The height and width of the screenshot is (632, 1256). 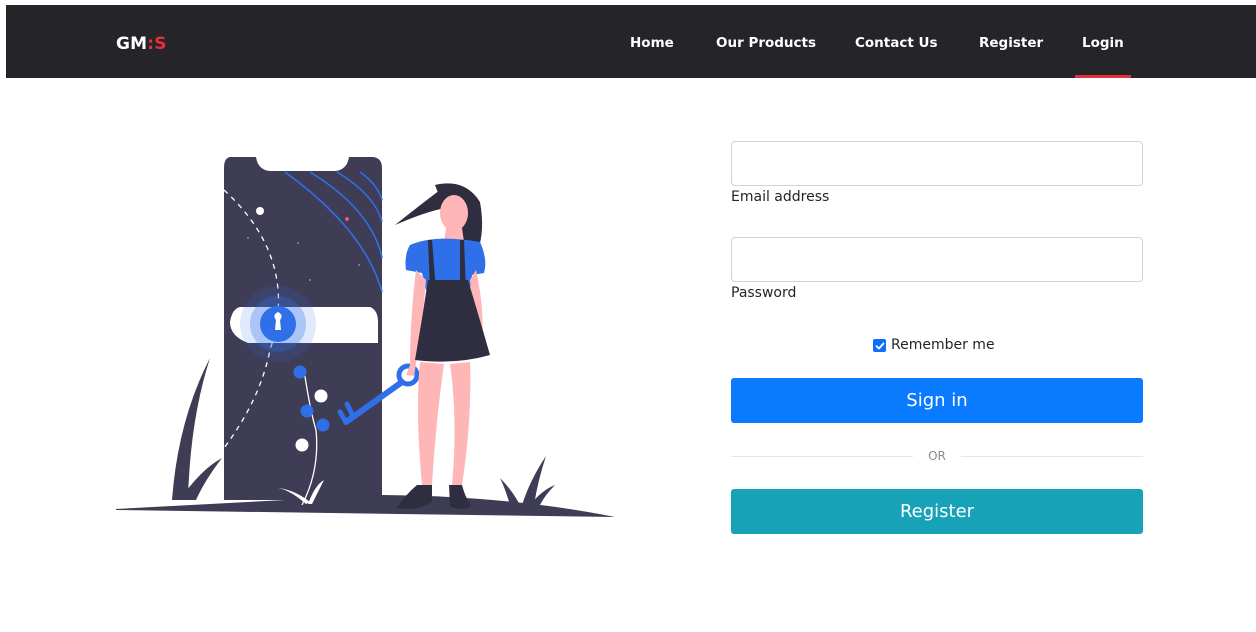 I want to click on password-label: Password, so click(x=764, y=293).